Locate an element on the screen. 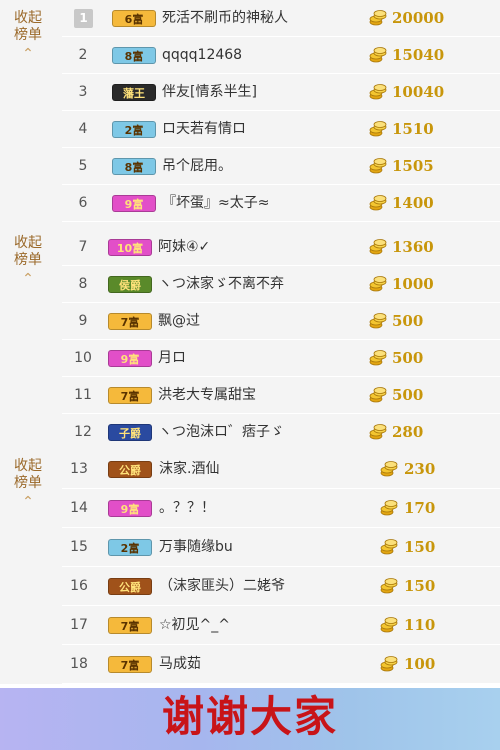 The height and width of the screenshot is (750, 500). rank-row: 12 子爵 ヽつ泡沫ロ゛痞子ゞ 280 is located at coordinates (281, 432).